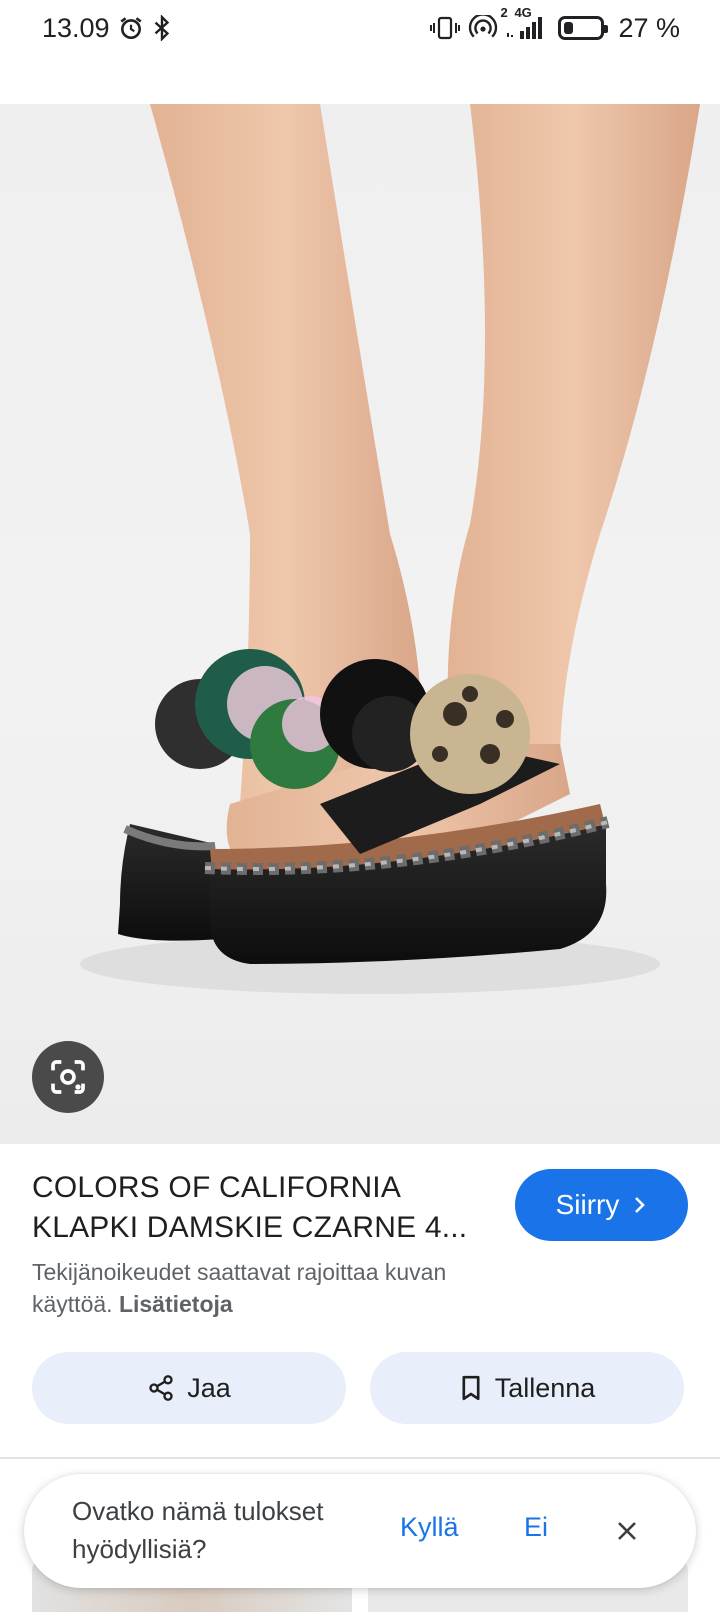 This screenshot has height=1612, width=720. What do you see at coordinates (360, 1458) in the screenshot?
I see `section-divider` at bounding box center [360, 1458].